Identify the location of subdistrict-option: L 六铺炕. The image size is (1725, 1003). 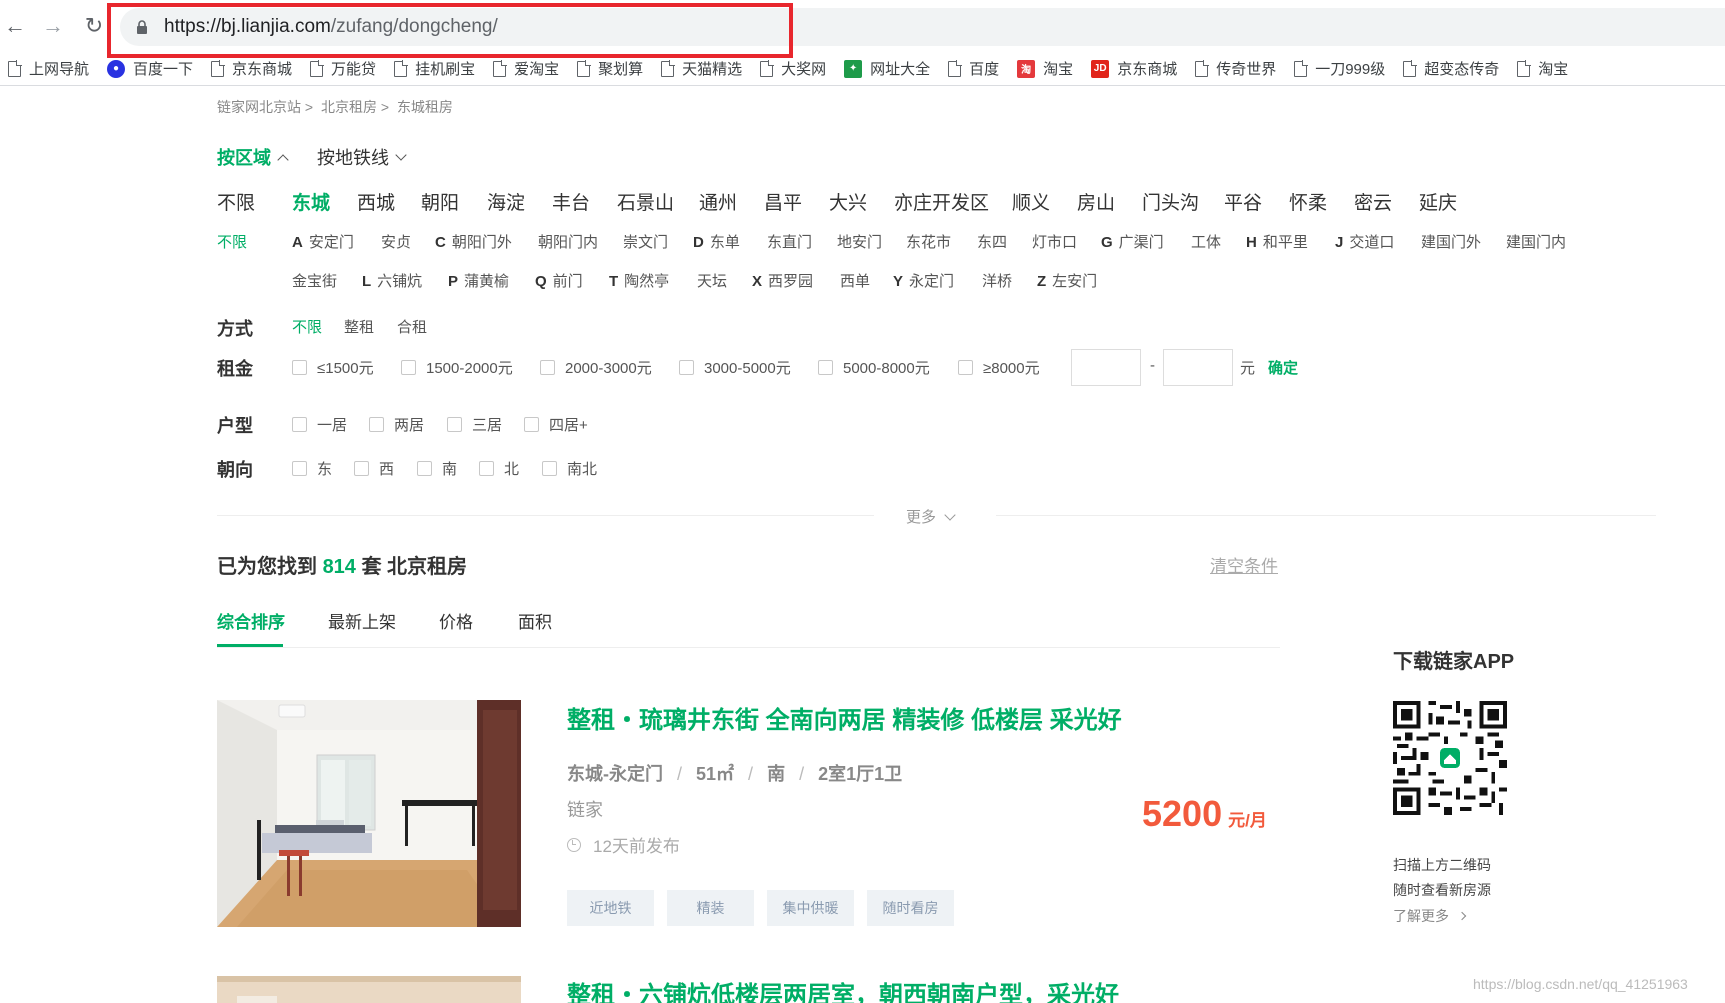
(392, 280).